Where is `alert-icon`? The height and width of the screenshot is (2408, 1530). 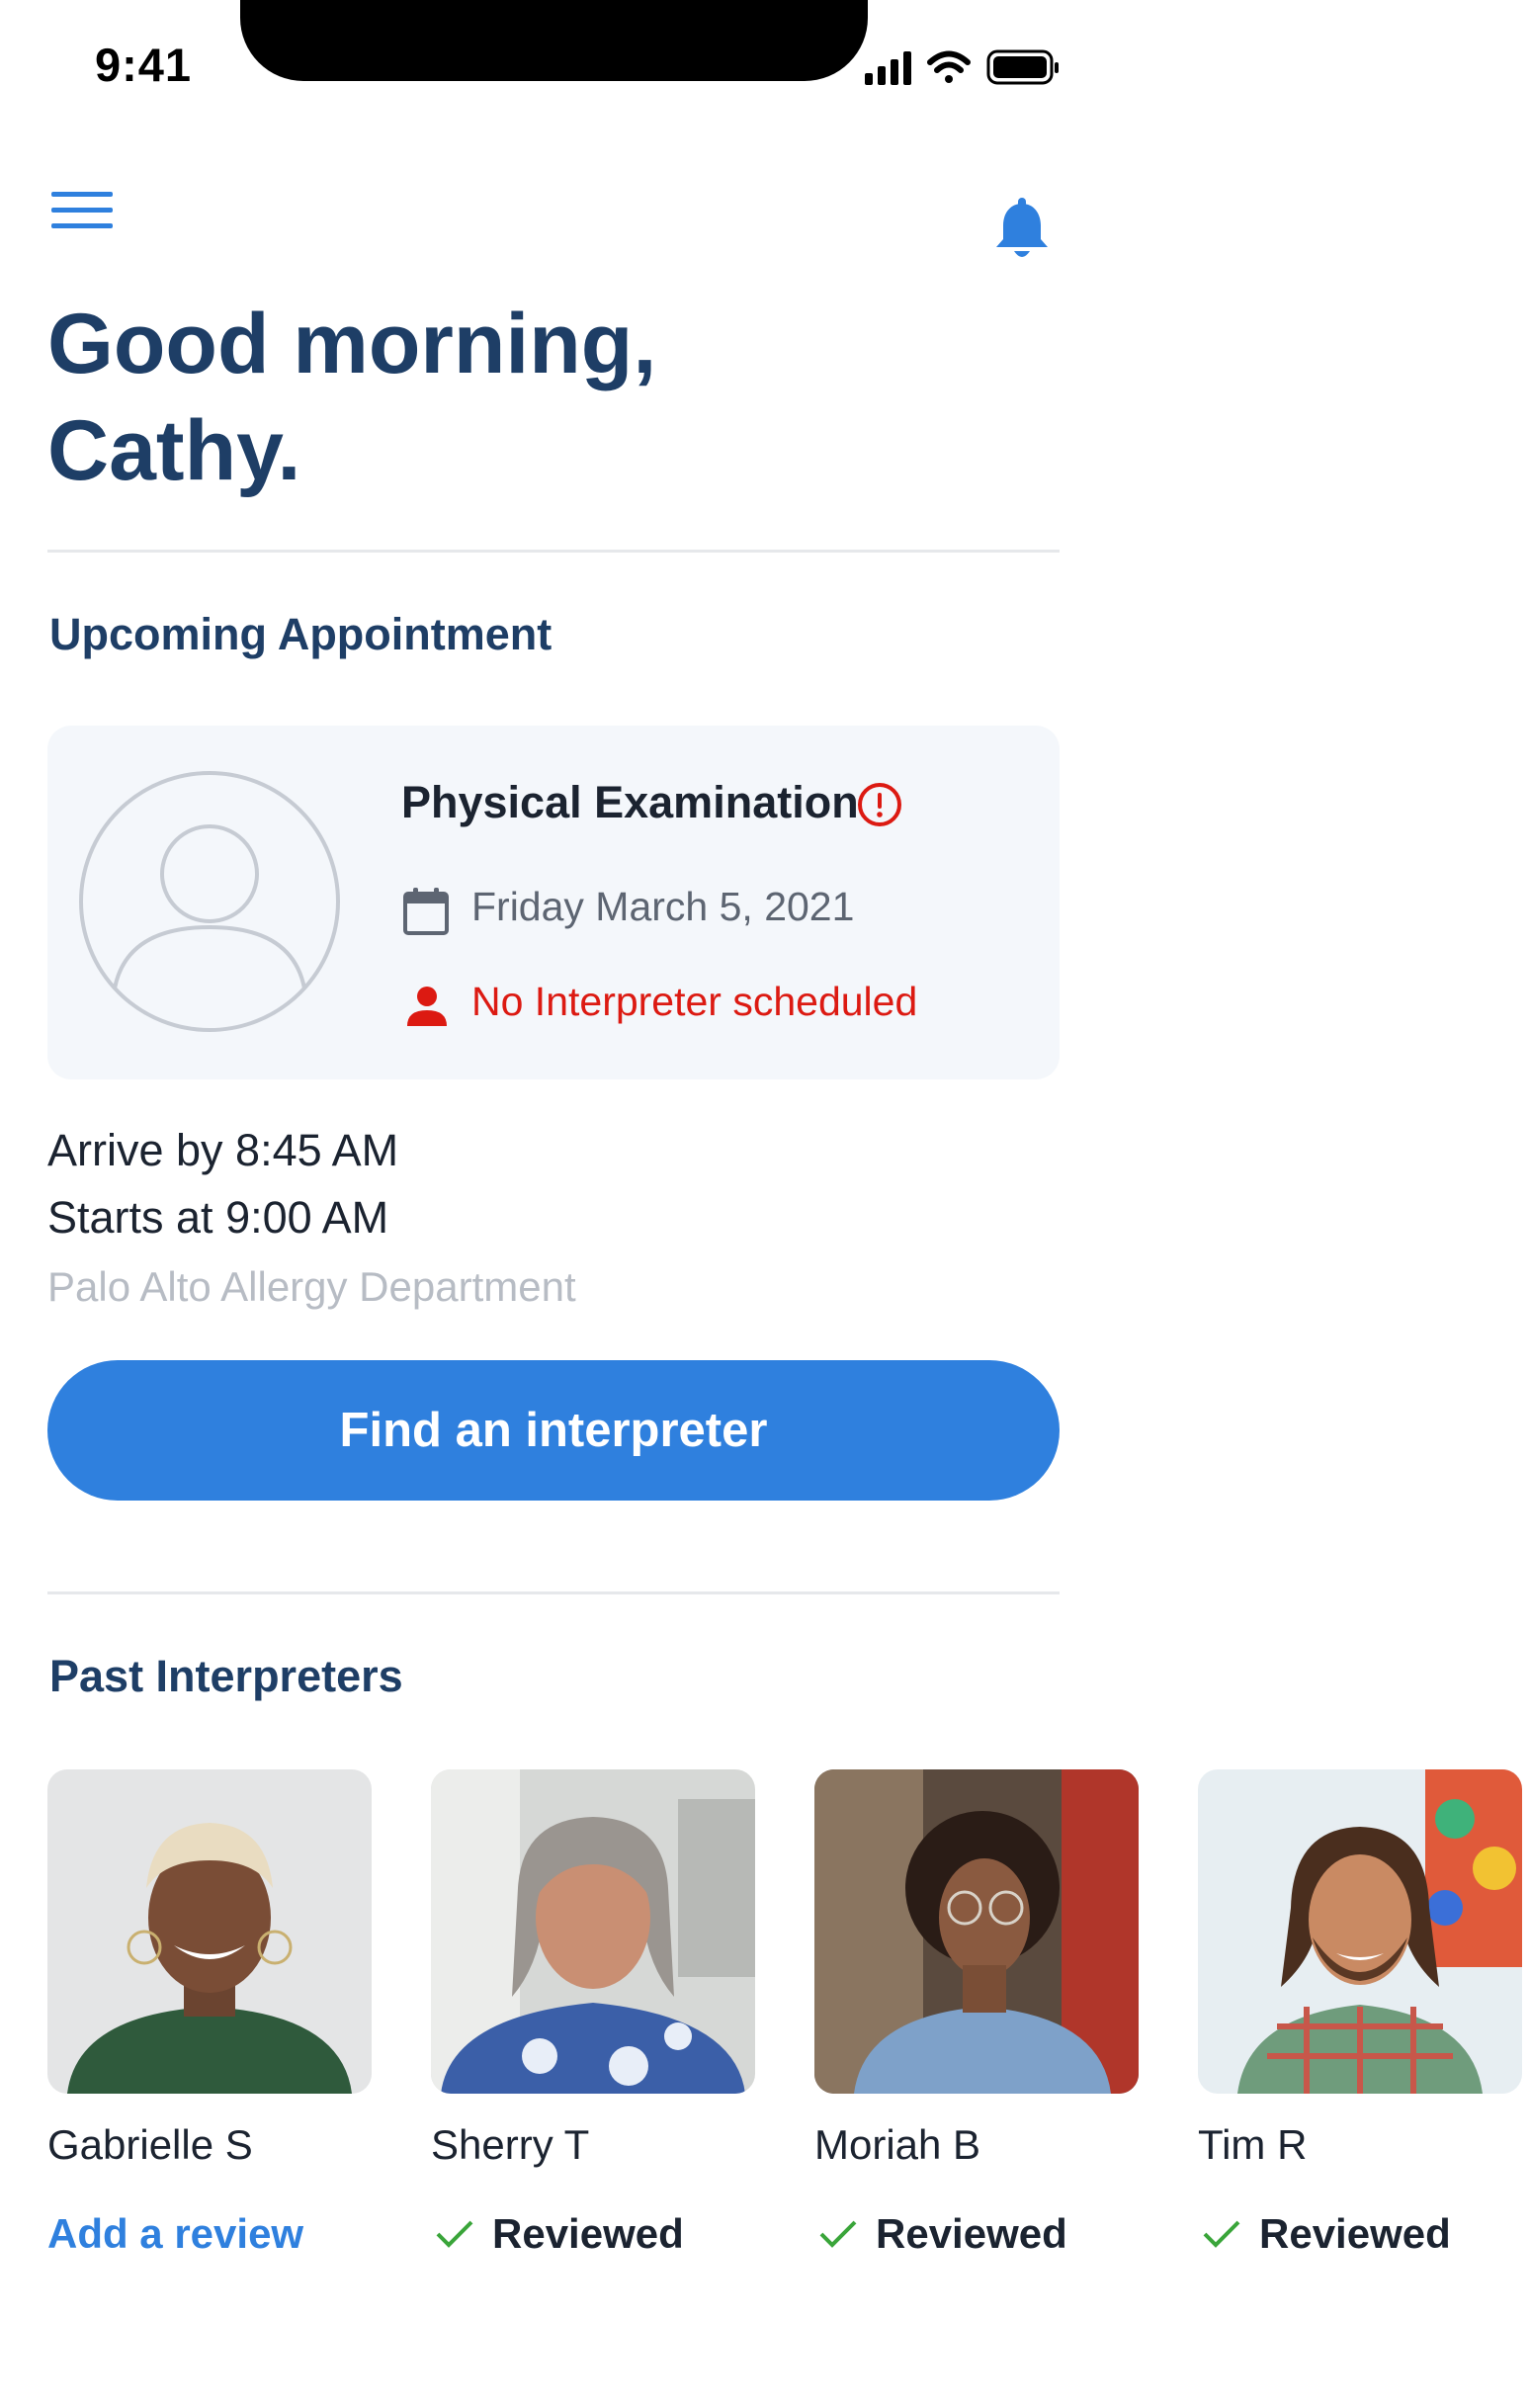 alert-icon is located at coordinates (879, 804).